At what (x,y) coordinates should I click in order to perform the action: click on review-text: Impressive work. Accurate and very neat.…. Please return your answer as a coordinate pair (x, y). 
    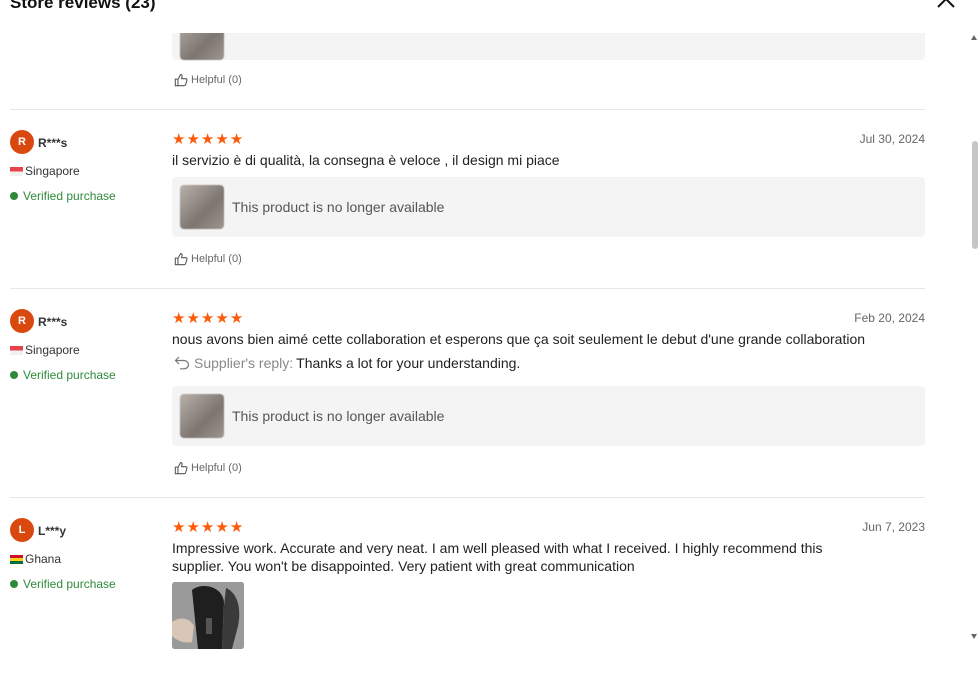
    Looking at the image, I should click on (497, 557).